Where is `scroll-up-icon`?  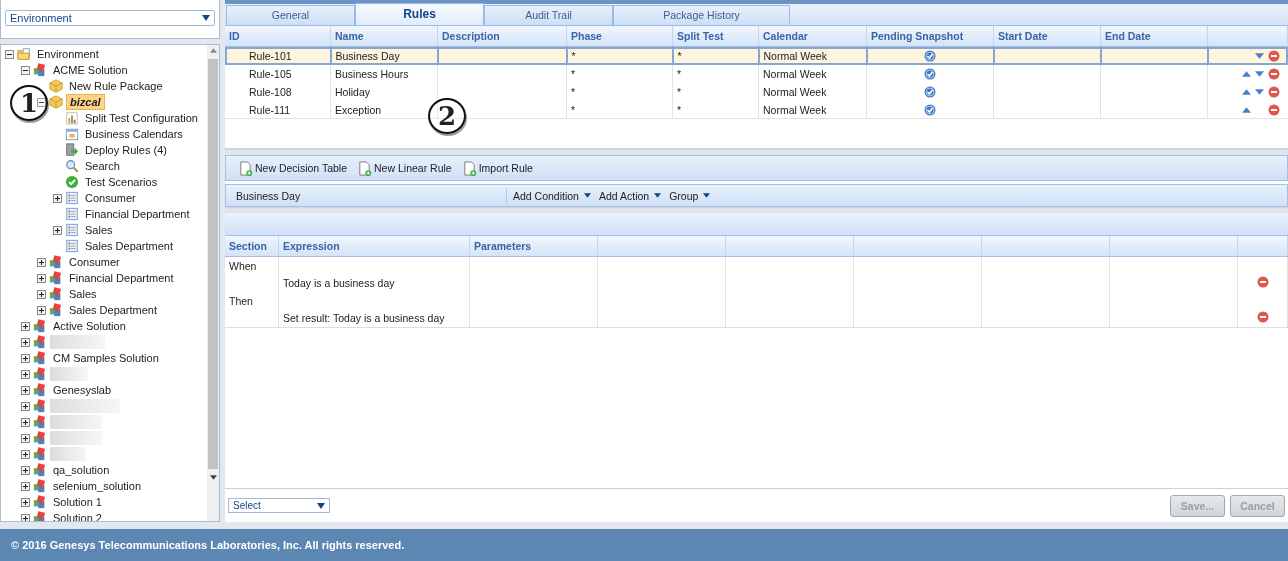 scroll-up-icon is located at coordinates (213, 50).